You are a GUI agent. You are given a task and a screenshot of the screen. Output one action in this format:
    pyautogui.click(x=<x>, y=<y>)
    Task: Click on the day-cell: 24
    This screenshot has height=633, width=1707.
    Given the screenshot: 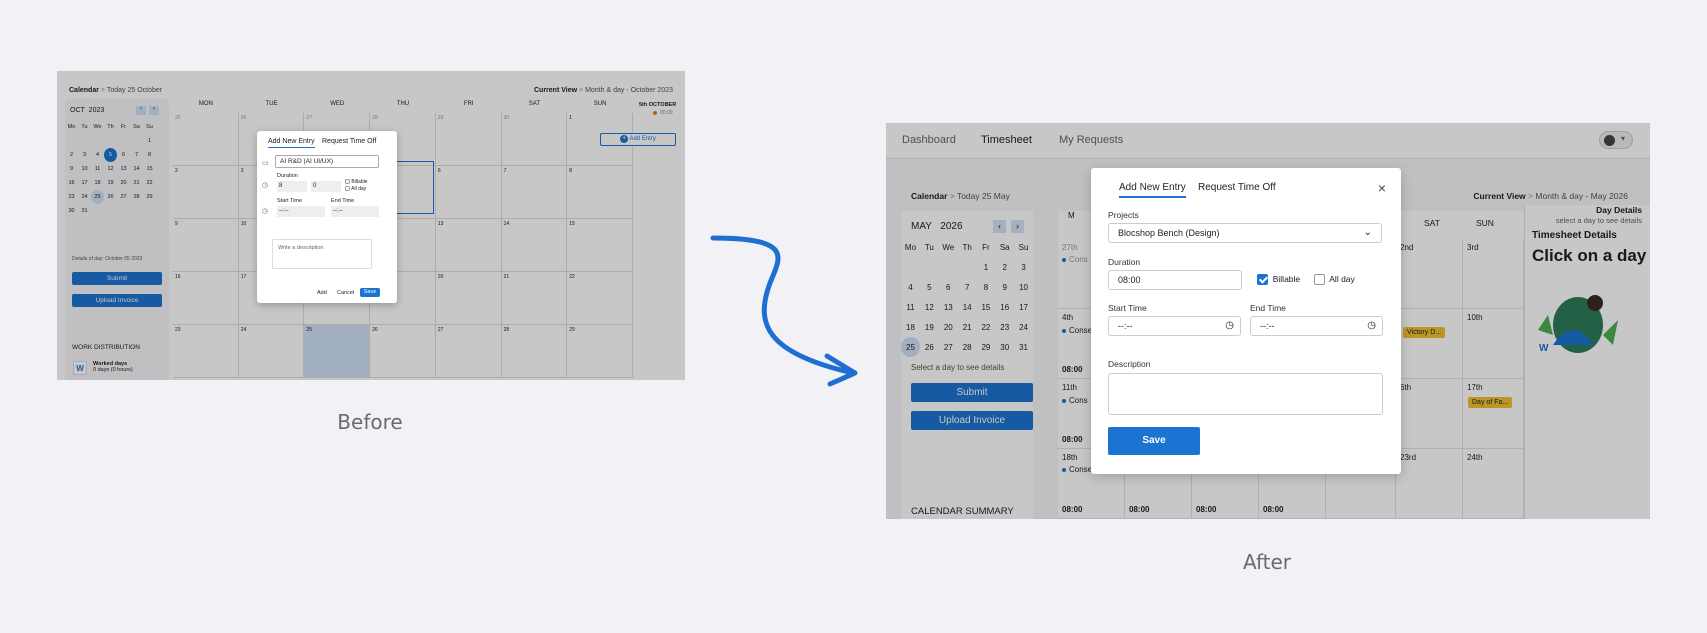 What is the action you would take?
    pyautogui.click(x=271, y=351)
    